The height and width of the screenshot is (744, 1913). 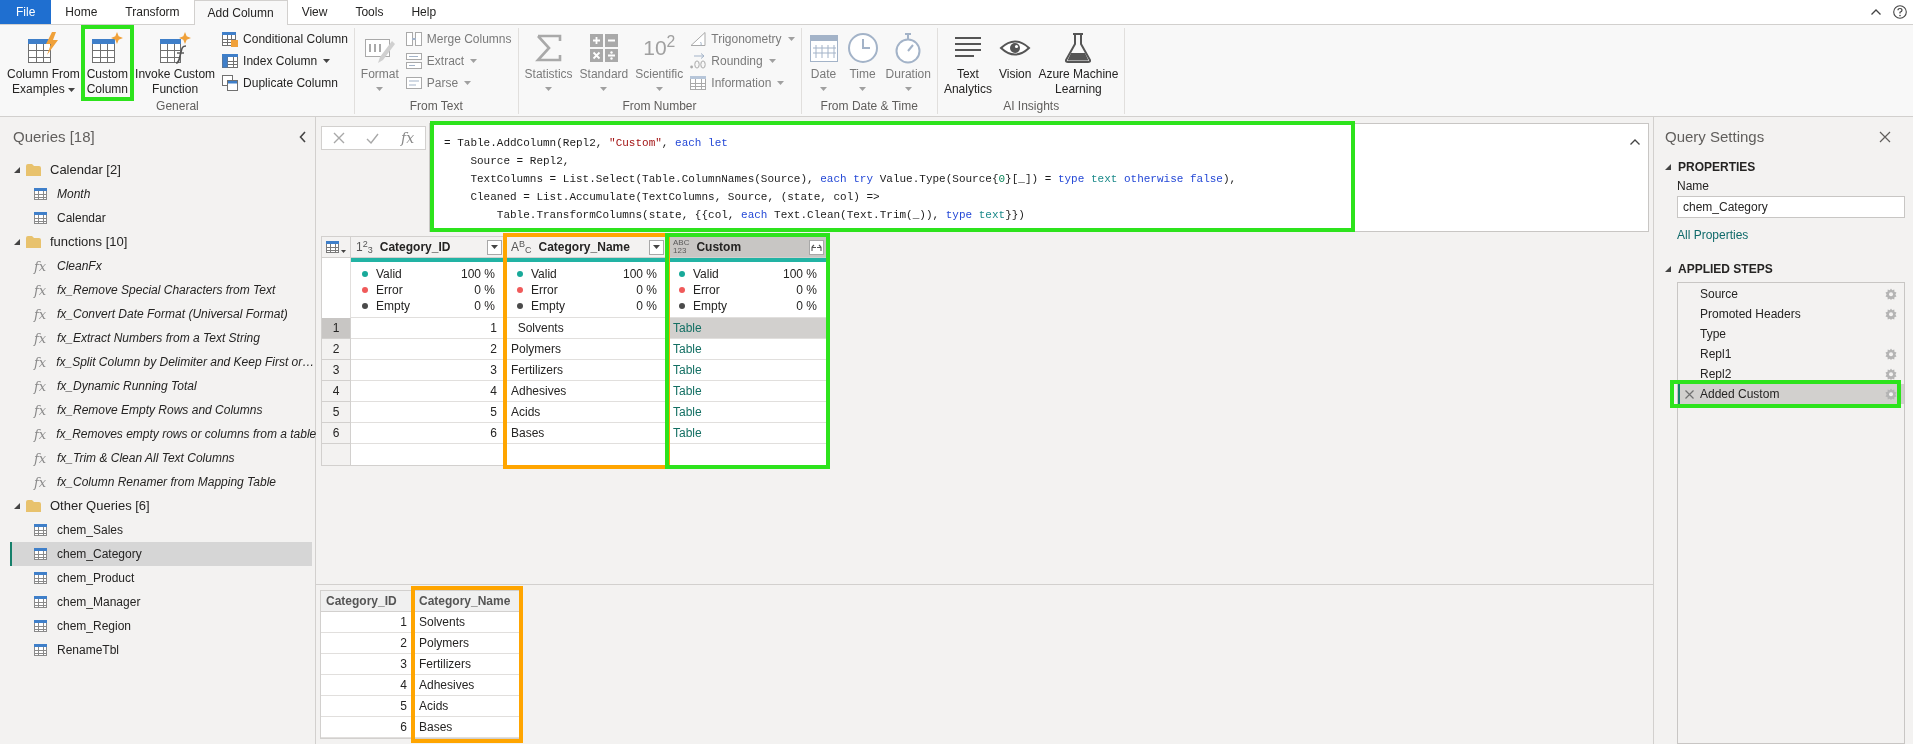 What do you see at coordinates (1876, 12) in the screenshot?
I see `collapse-ribbon-icon` at bounding box center [1876, 12].